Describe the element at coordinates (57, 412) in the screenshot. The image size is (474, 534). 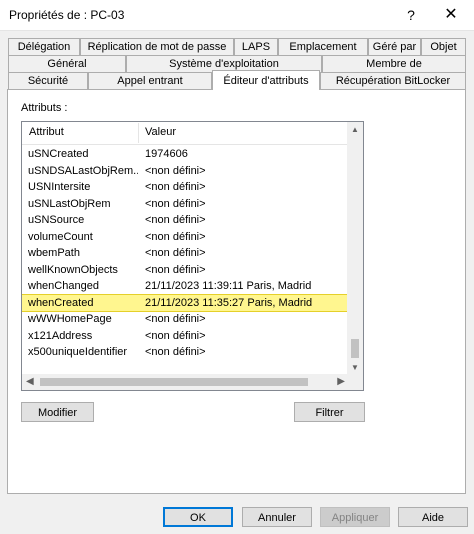
I see `modify-button: Modifier` at that location.